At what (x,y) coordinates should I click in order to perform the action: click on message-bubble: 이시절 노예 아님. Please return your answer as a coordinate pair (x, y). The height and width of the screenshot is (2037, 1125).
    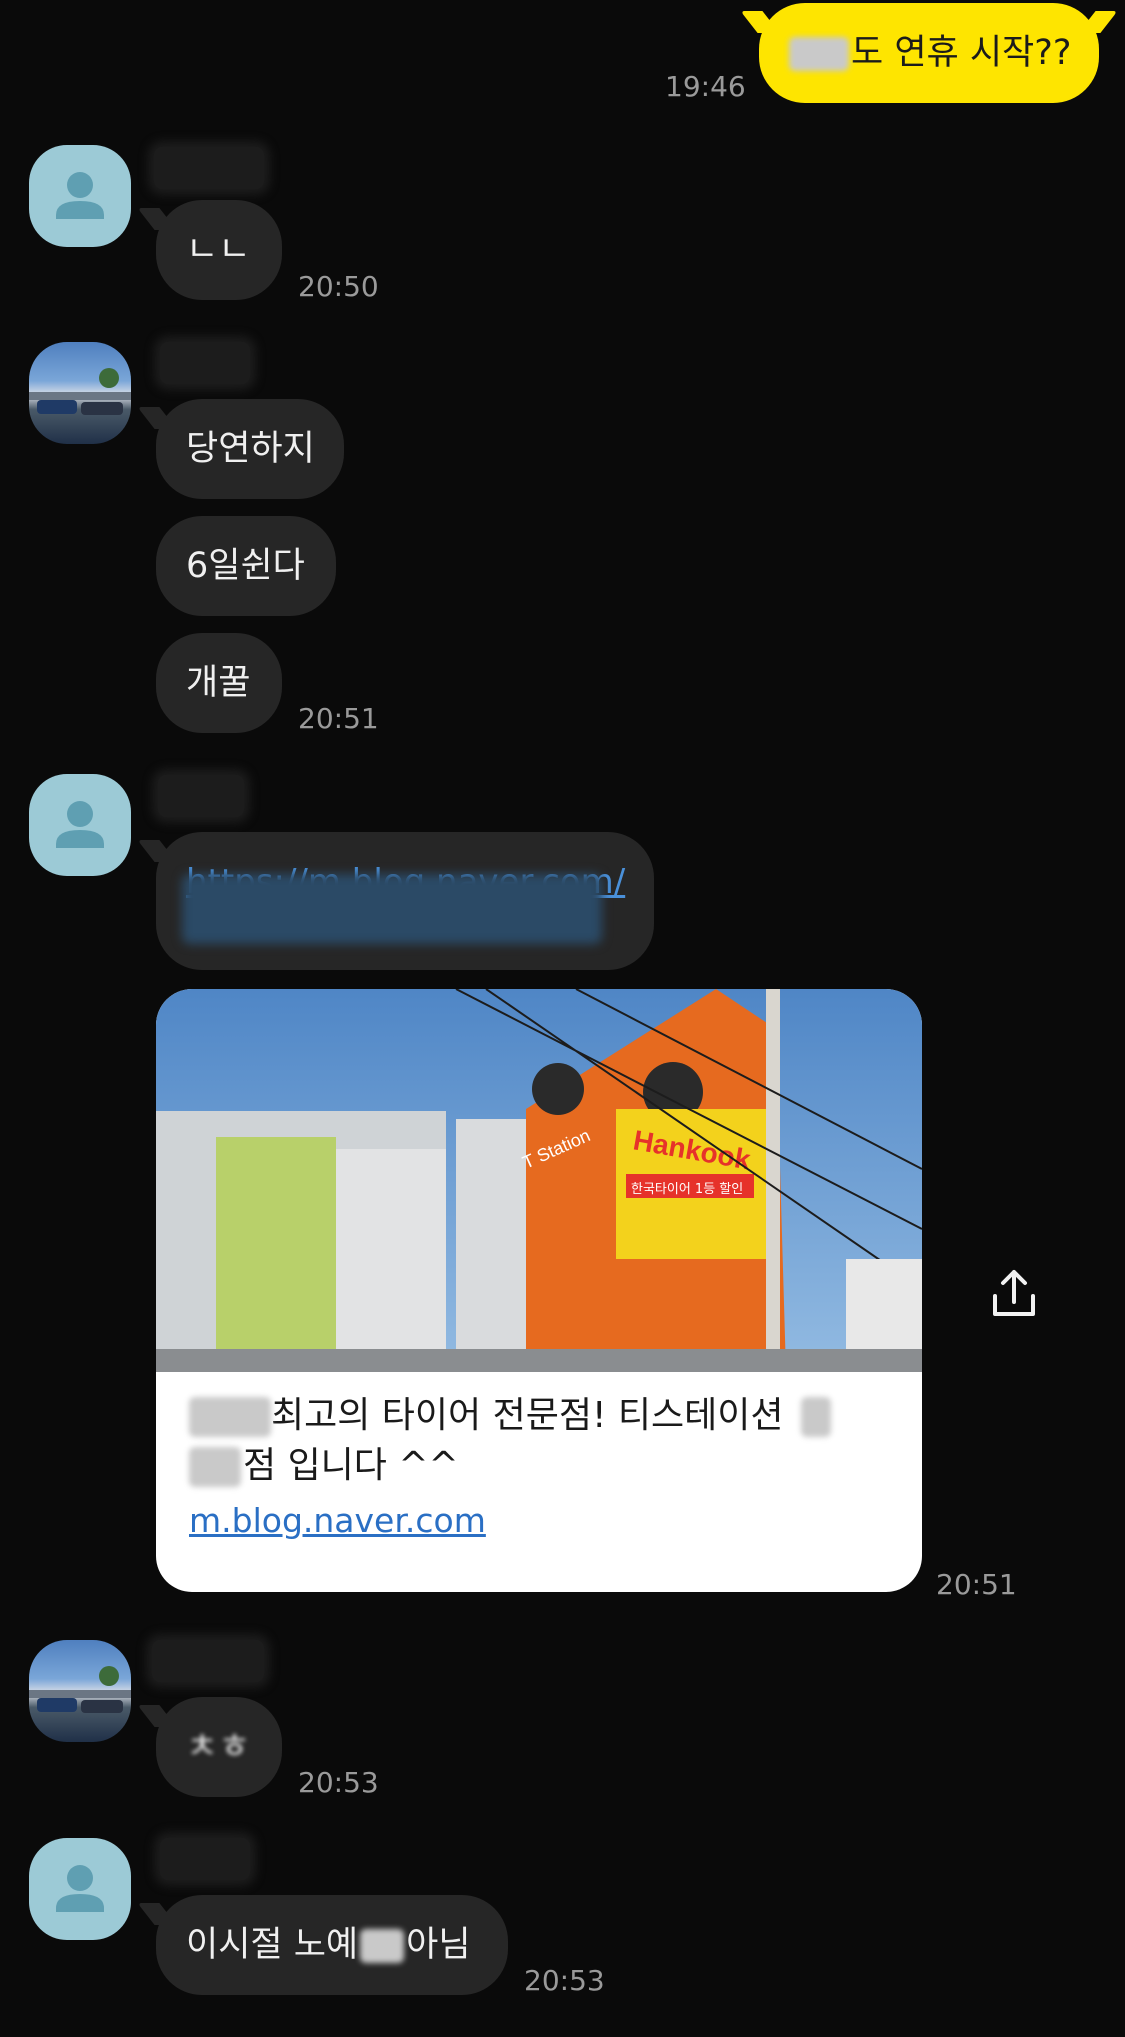
    Looking at the image, I should click on (332, 1945).